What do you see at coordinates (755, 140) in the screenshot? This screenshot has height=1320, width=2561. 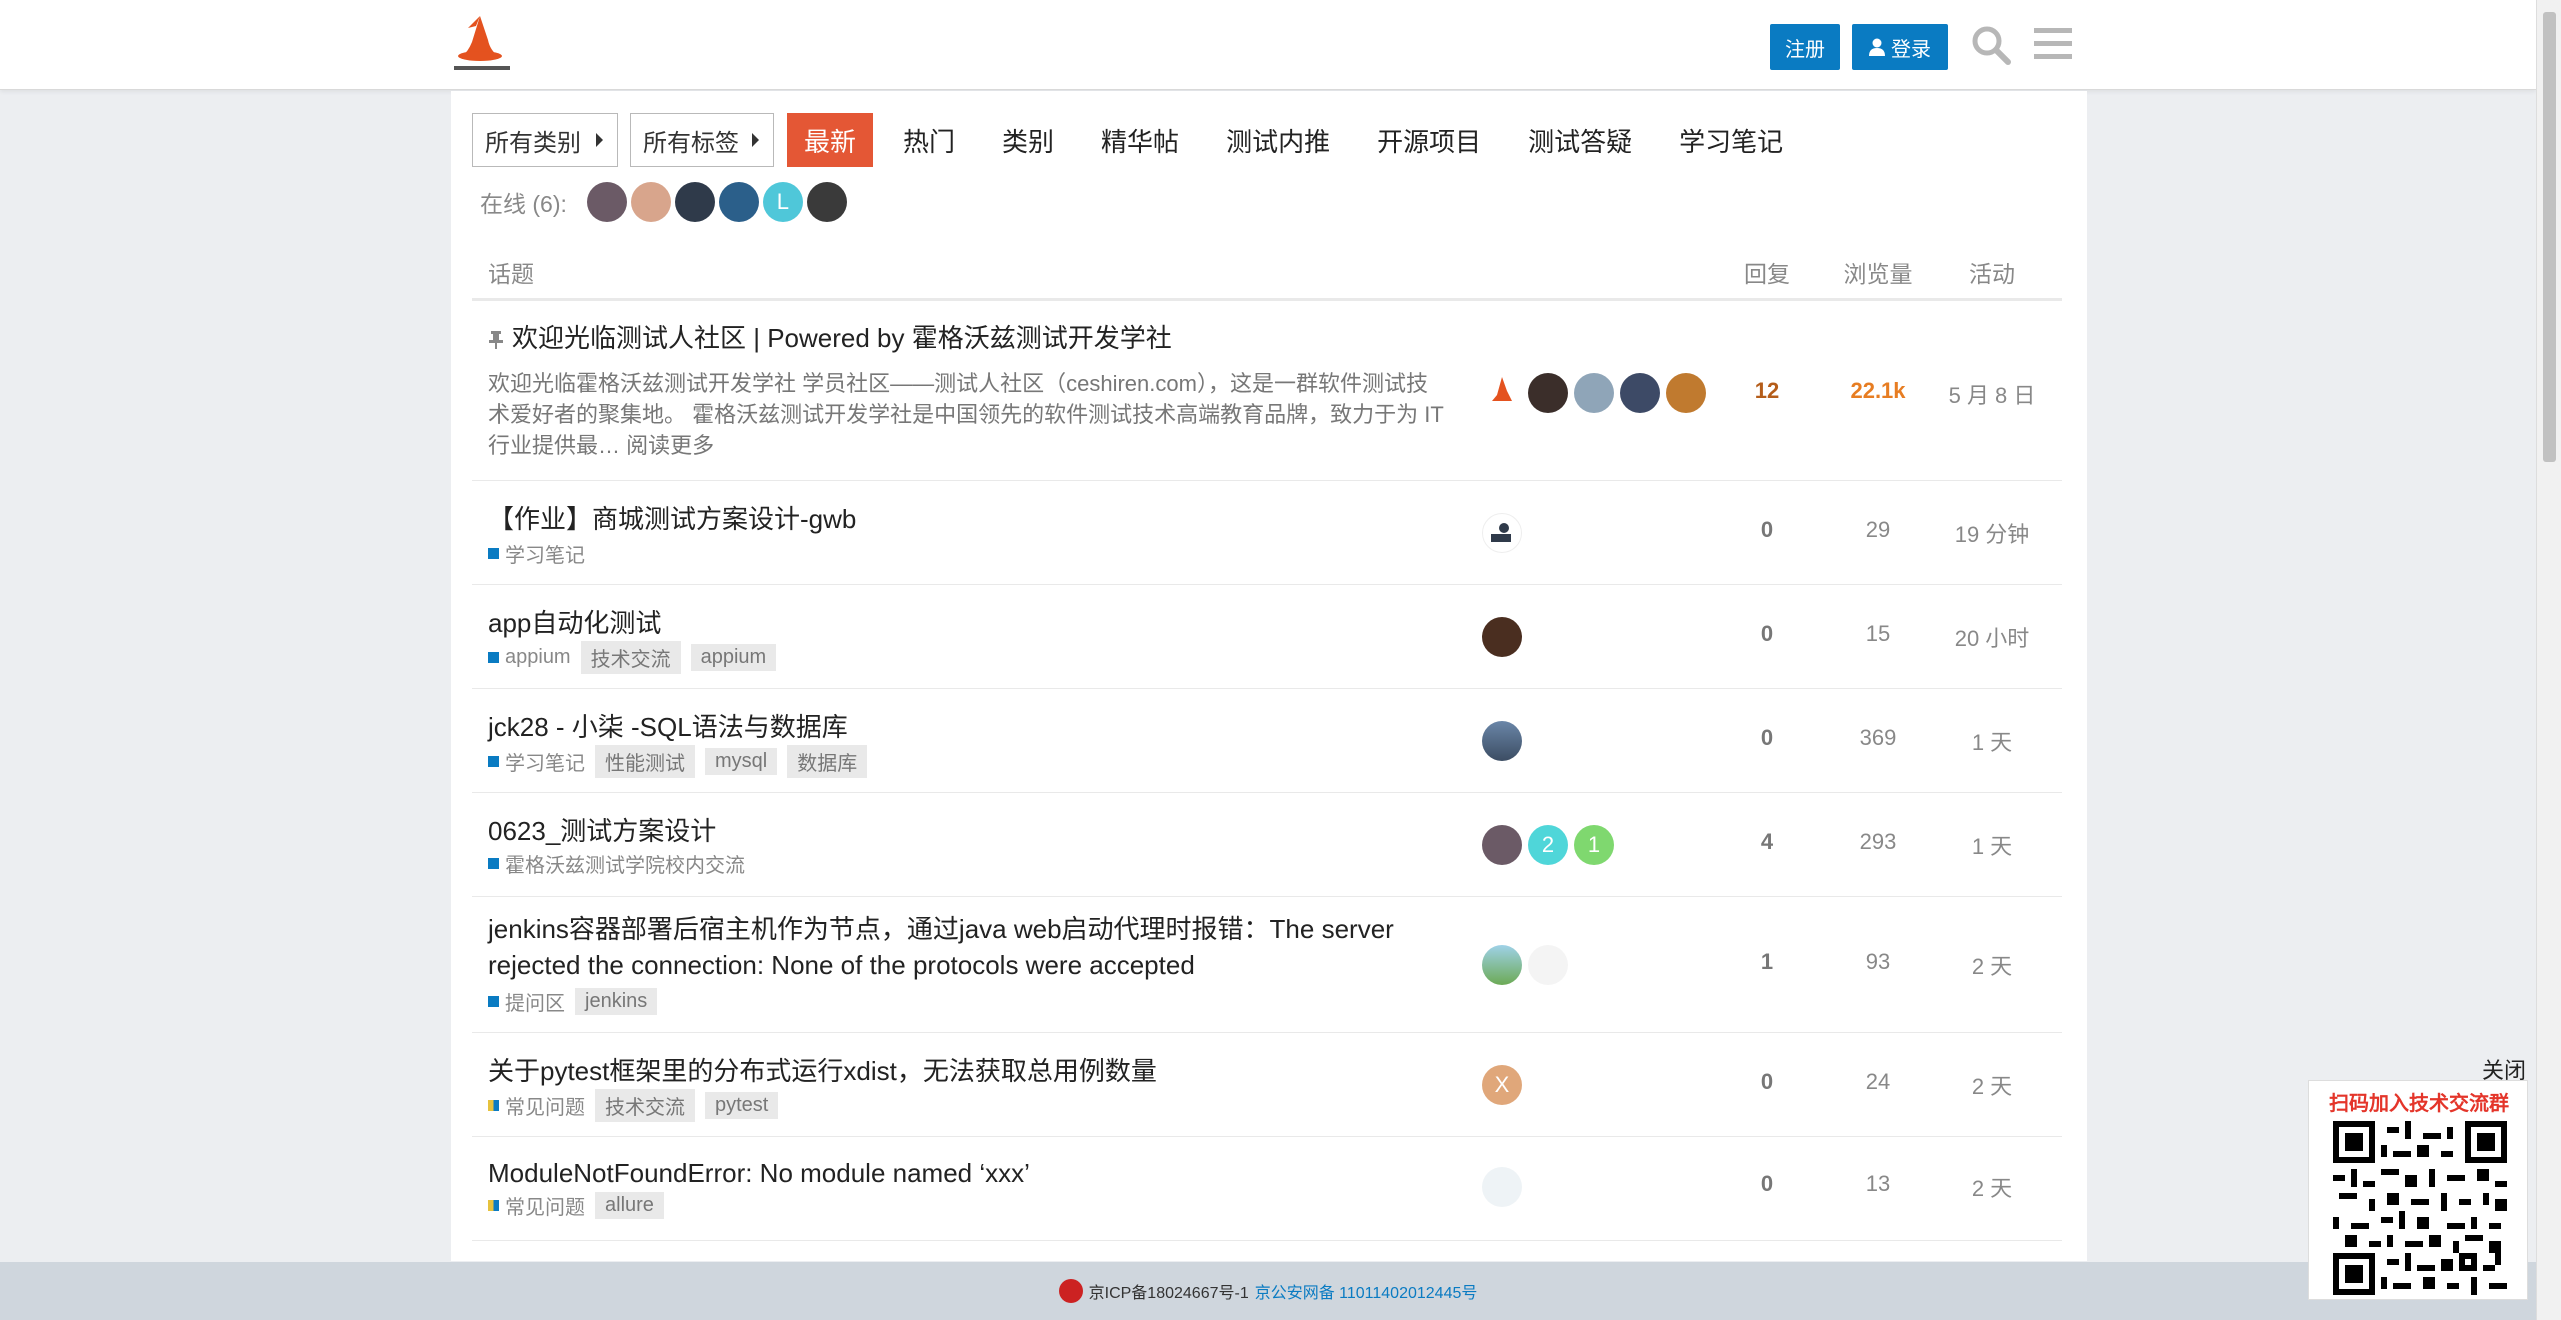 I see `caret-right-icon` at bounding box center [755, 140].